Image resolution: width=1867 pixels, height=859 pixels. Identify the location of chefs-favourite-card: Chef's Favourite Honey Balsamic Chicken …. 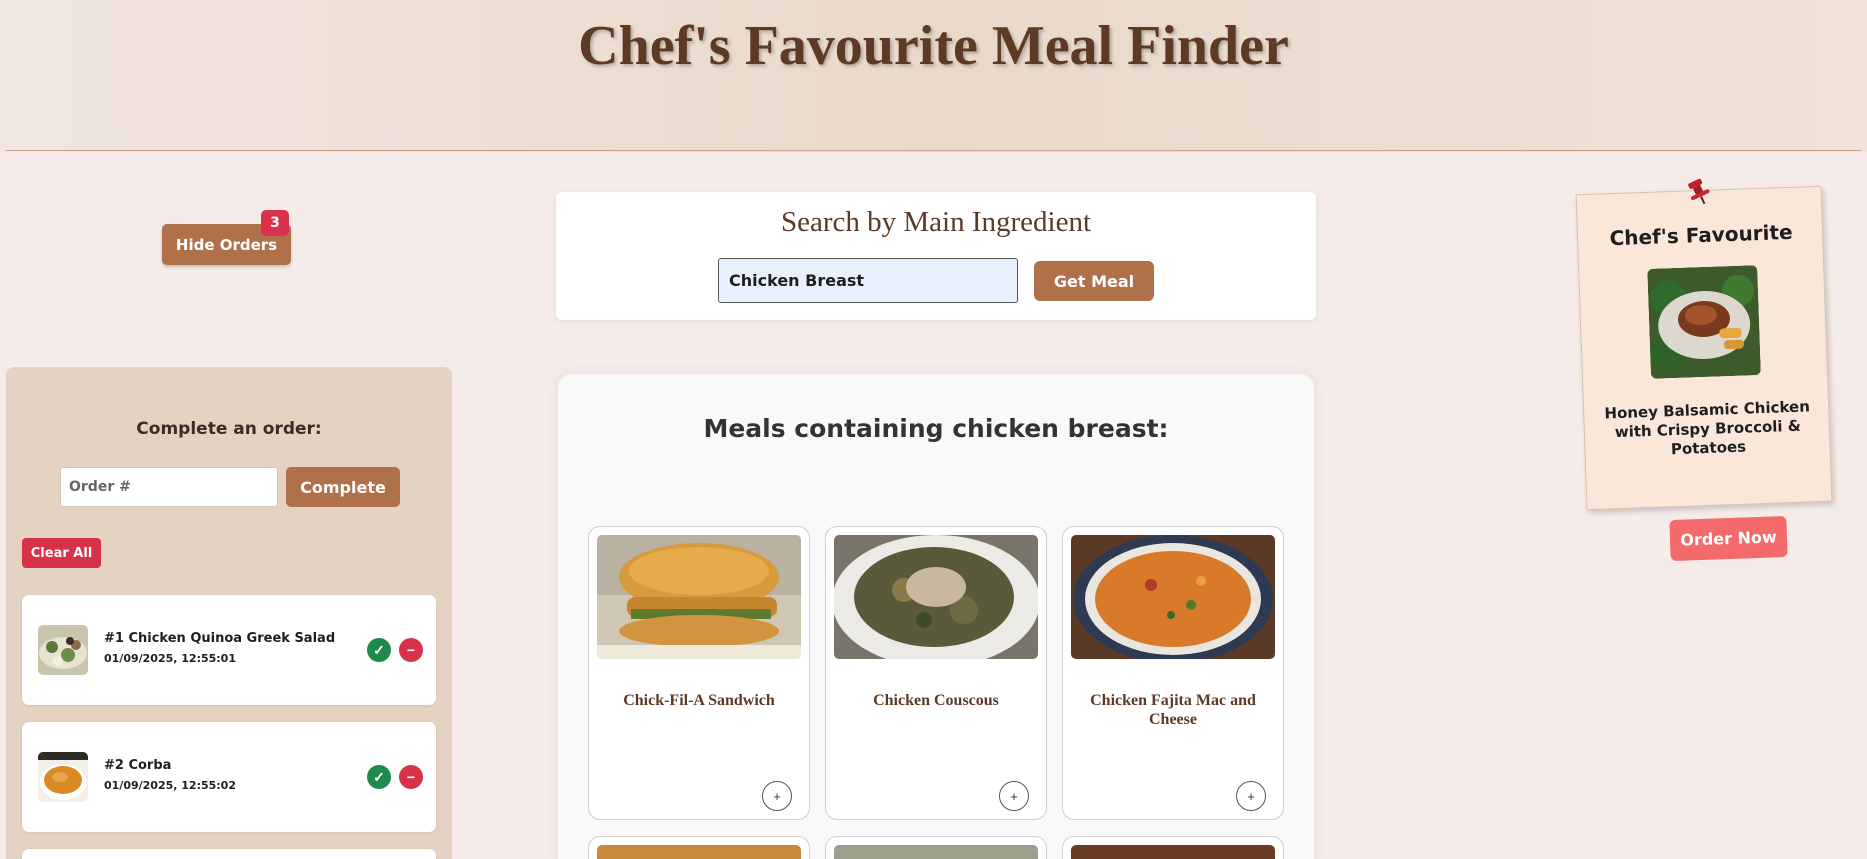
(1704, 348).